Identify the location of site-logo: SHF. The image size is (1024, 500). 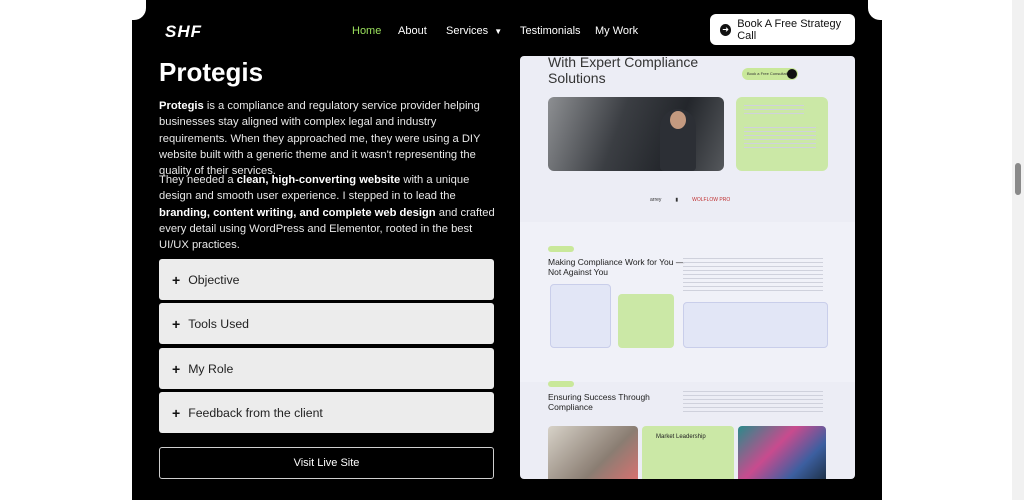
(183, 32).